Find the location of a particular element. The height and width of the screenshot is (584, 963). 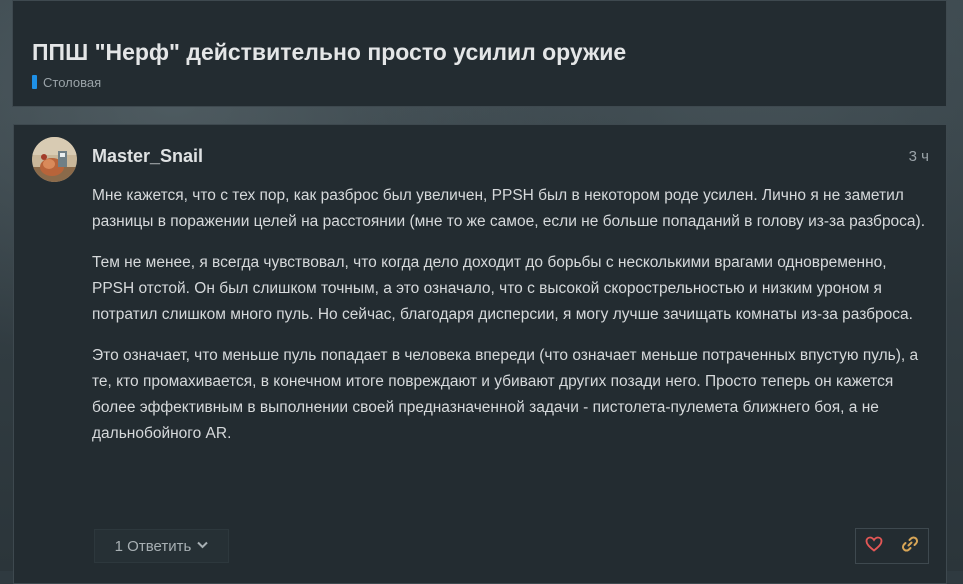

link-icon is located at coordinates (910, 546).